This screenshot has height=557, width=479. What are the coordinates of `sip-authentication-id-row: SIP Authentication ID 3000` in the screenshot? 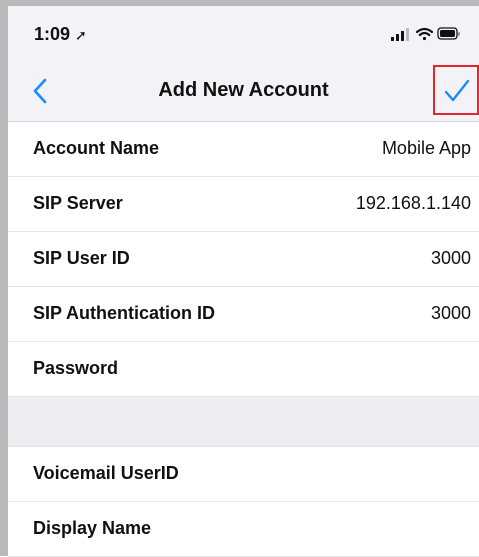 It's located at (243, 314).